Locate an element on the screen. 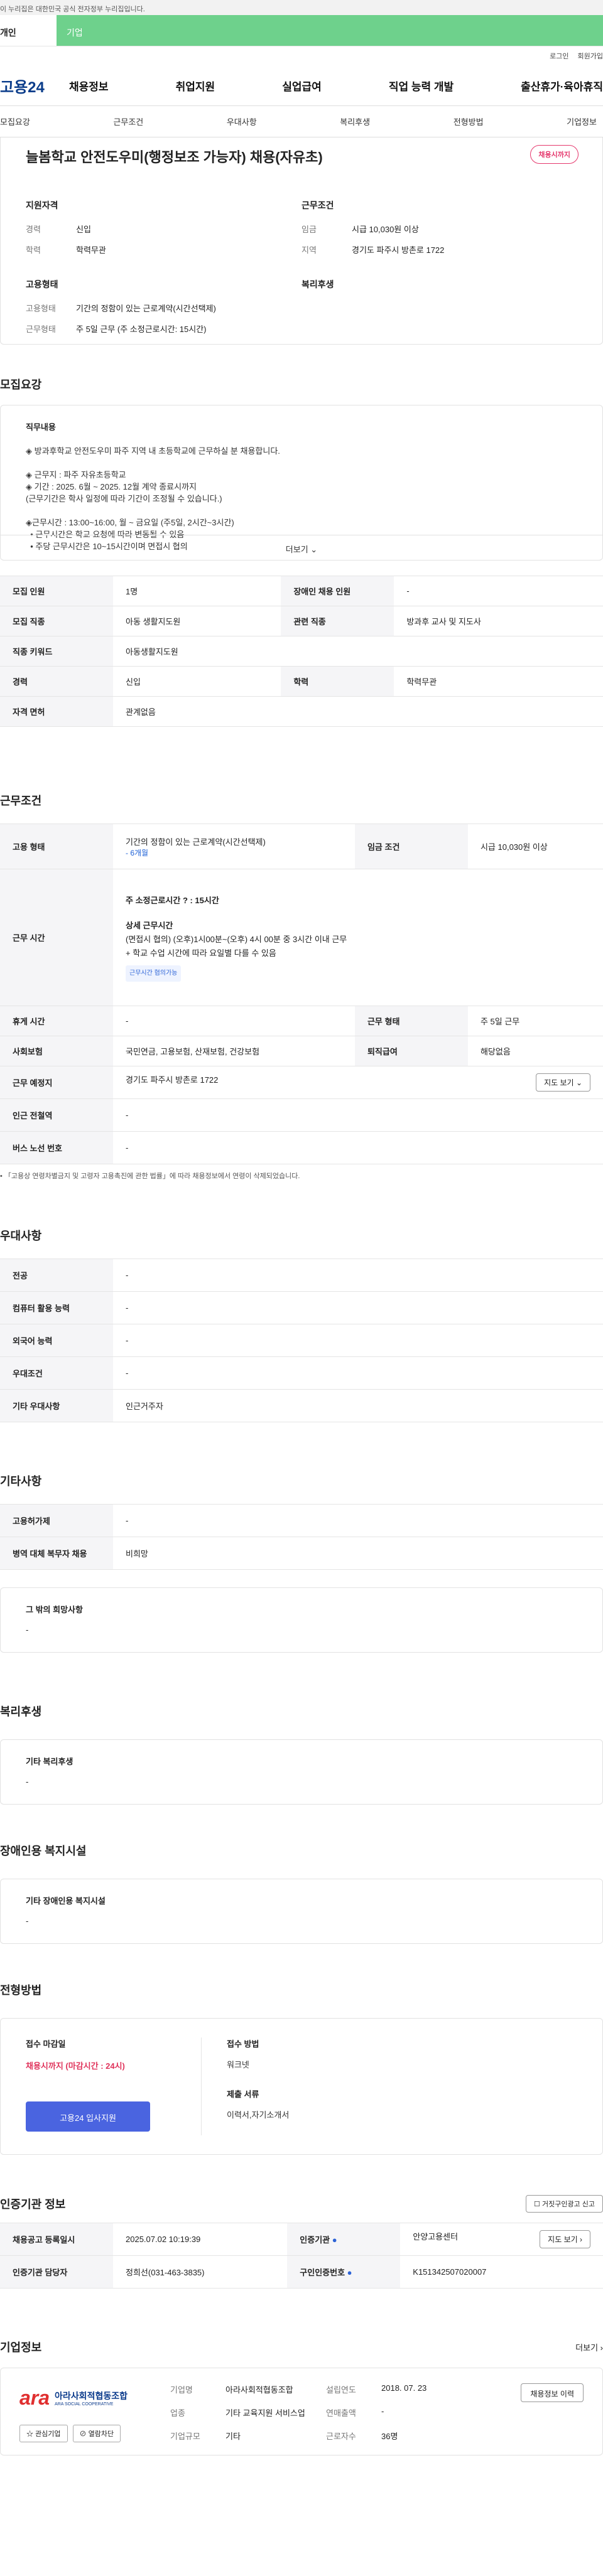 The height and width of the screenshot is (2576, 603). table-header-cell: 고용허가제 is located at coordinates (57, 1520).